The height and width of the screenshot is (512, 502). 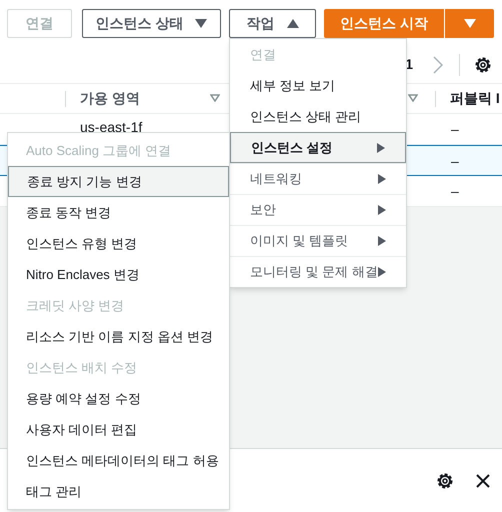 I want to click on split-dropdown-button, so click(x=469, y=23).